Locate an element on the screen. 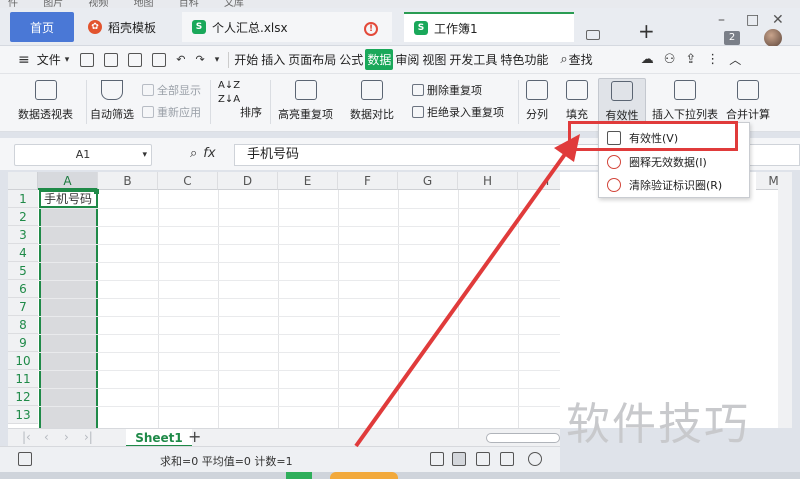  background-orange-button is located at coordinates (364, 475).